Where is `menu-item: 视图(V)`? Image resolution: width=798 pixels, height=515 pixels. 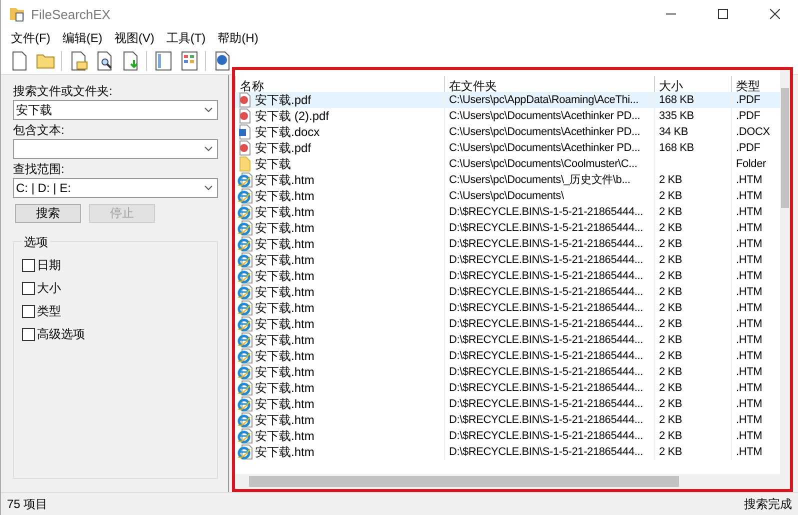 menu-item: 视图(V) is located at coordinates (134, 38).